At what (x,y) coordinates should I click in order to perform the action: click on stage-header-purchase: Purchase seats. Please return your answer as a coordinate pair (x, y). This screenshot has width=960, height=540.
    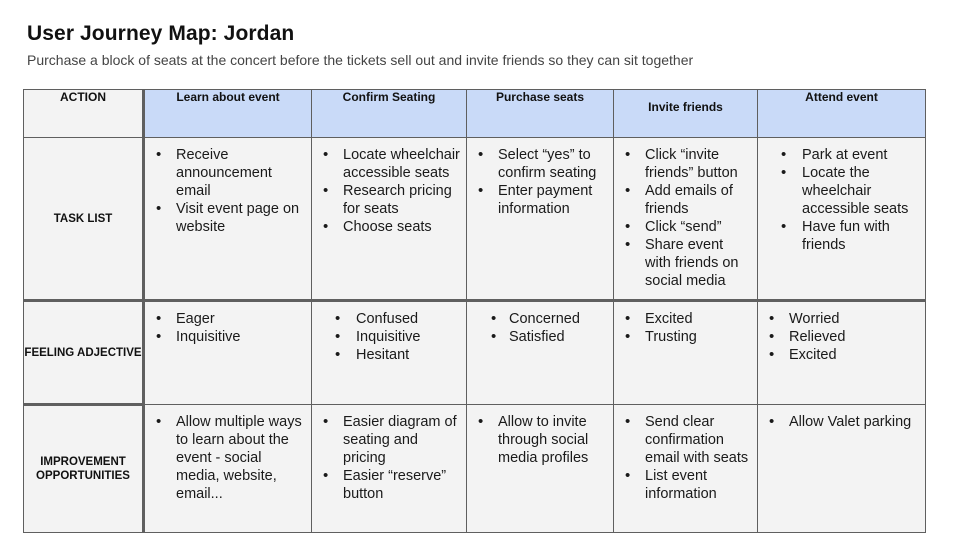
    Looking at the image, I should click on (540, 113).